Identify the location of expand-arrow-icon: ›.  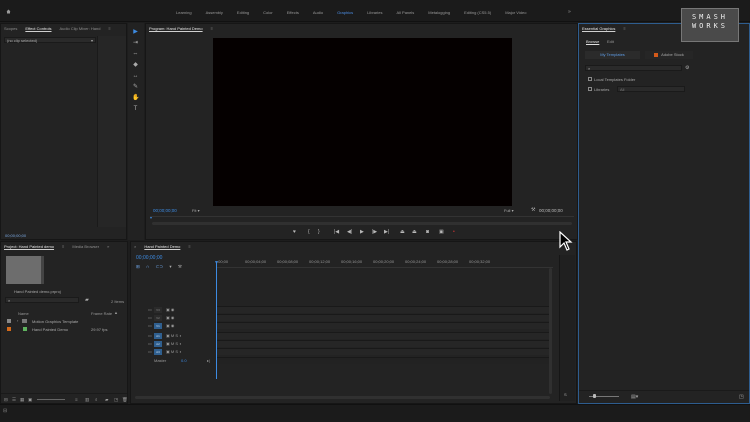
(17, 320).